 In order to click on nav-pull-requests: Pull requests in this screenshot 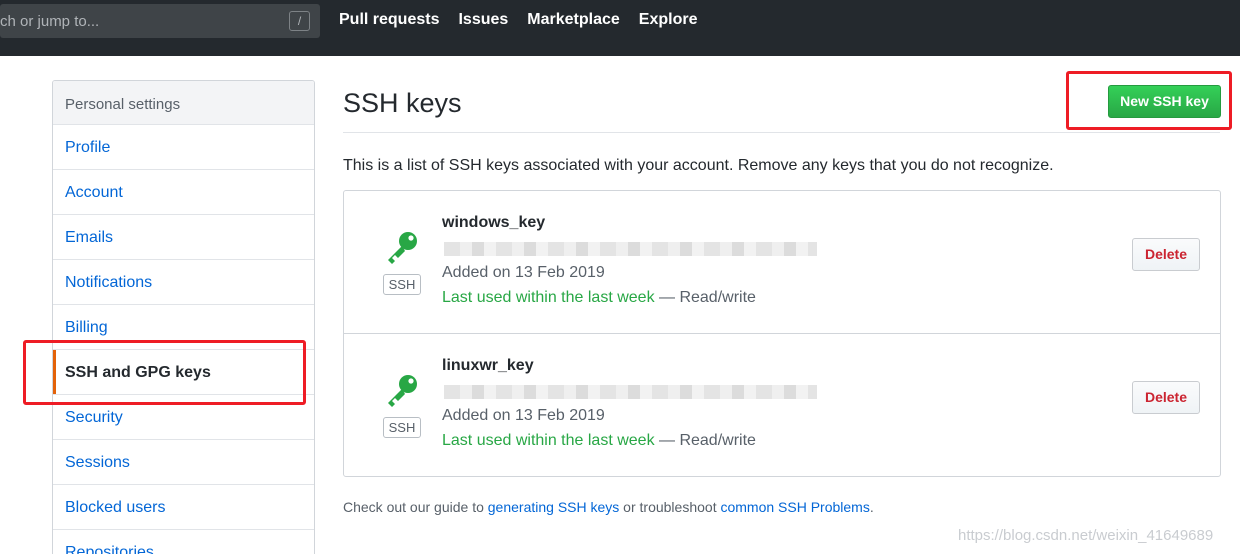, I will do `click(389, 20)`.